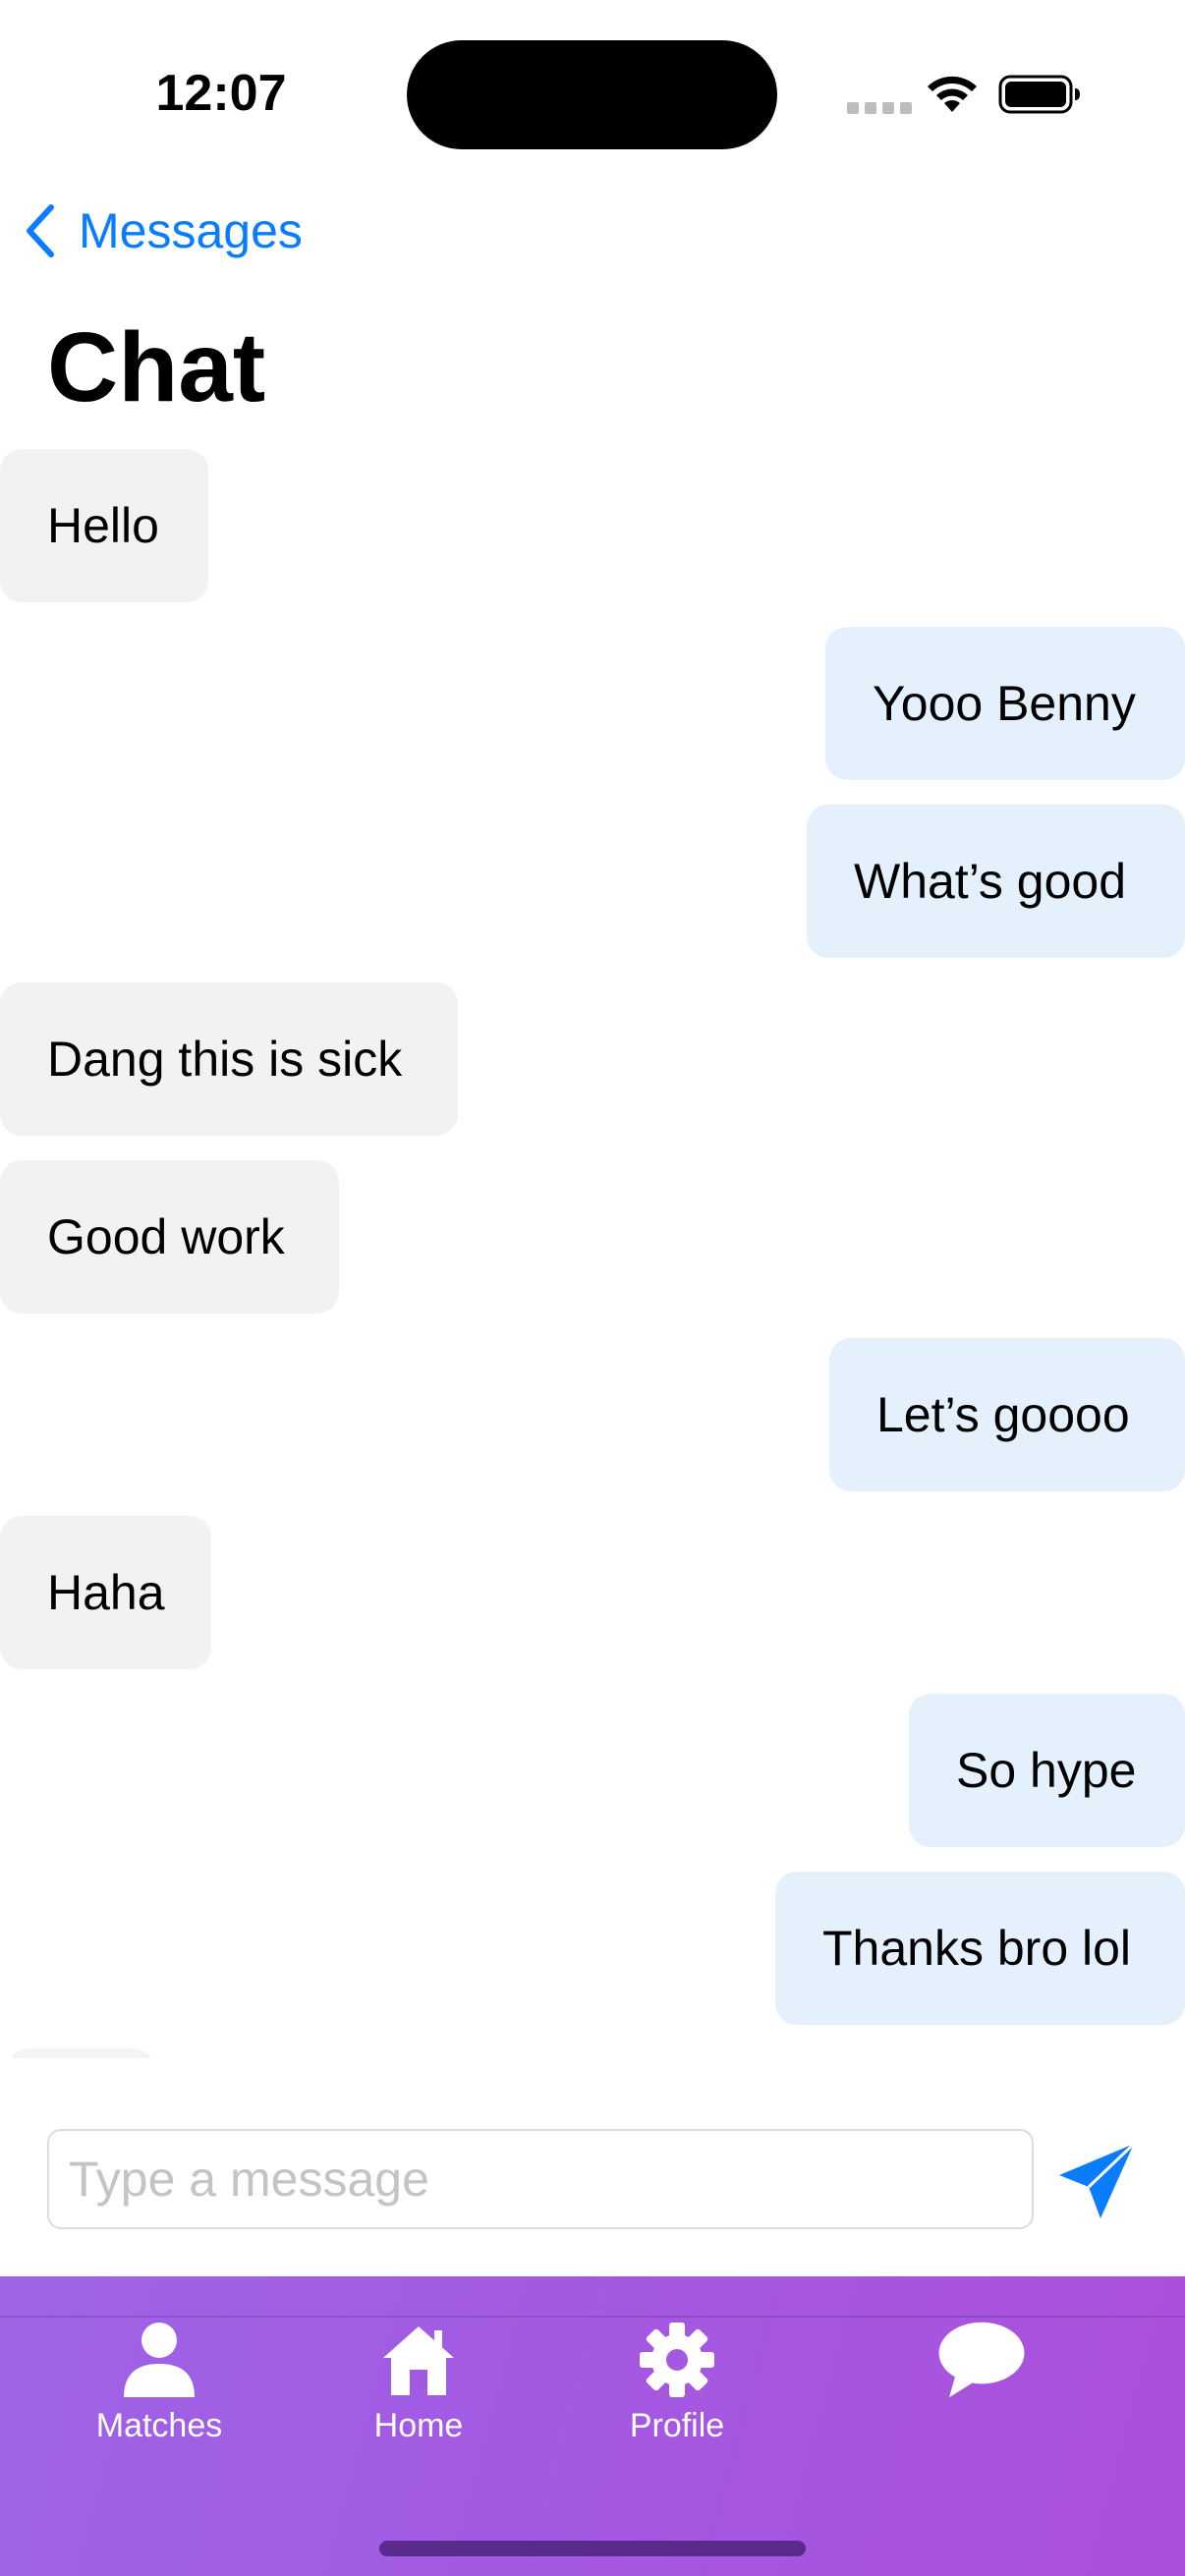  What do you see at coordinates (1007, 1414) in the screenshot?
I see `sent-message-bubble: Let’s goooo` at bounding box center [1007, 1414].